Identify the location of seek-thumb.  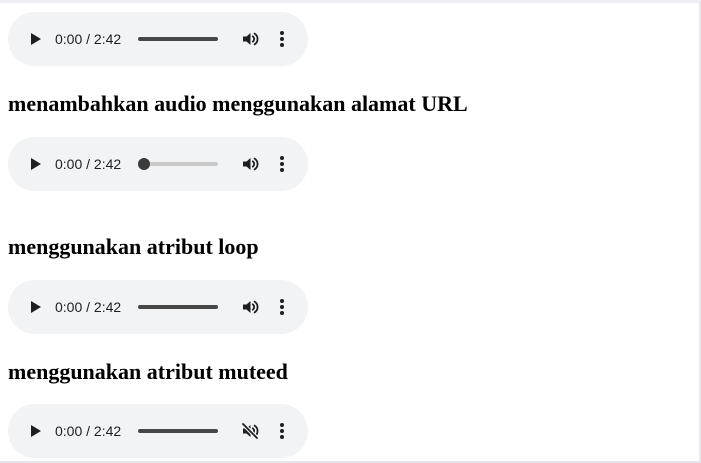
(144, 164).